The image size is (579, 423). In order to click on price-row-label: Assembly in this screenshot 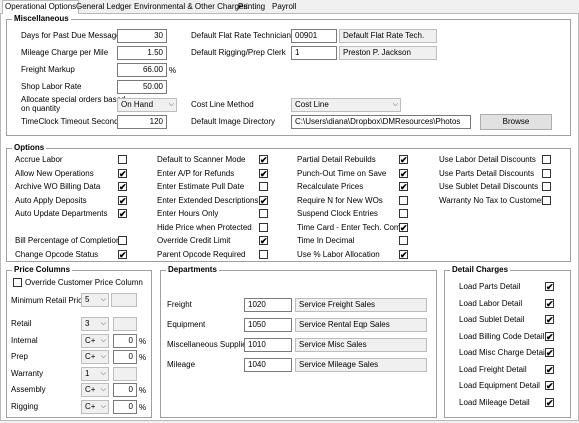, I will do `click(28, 389)`.